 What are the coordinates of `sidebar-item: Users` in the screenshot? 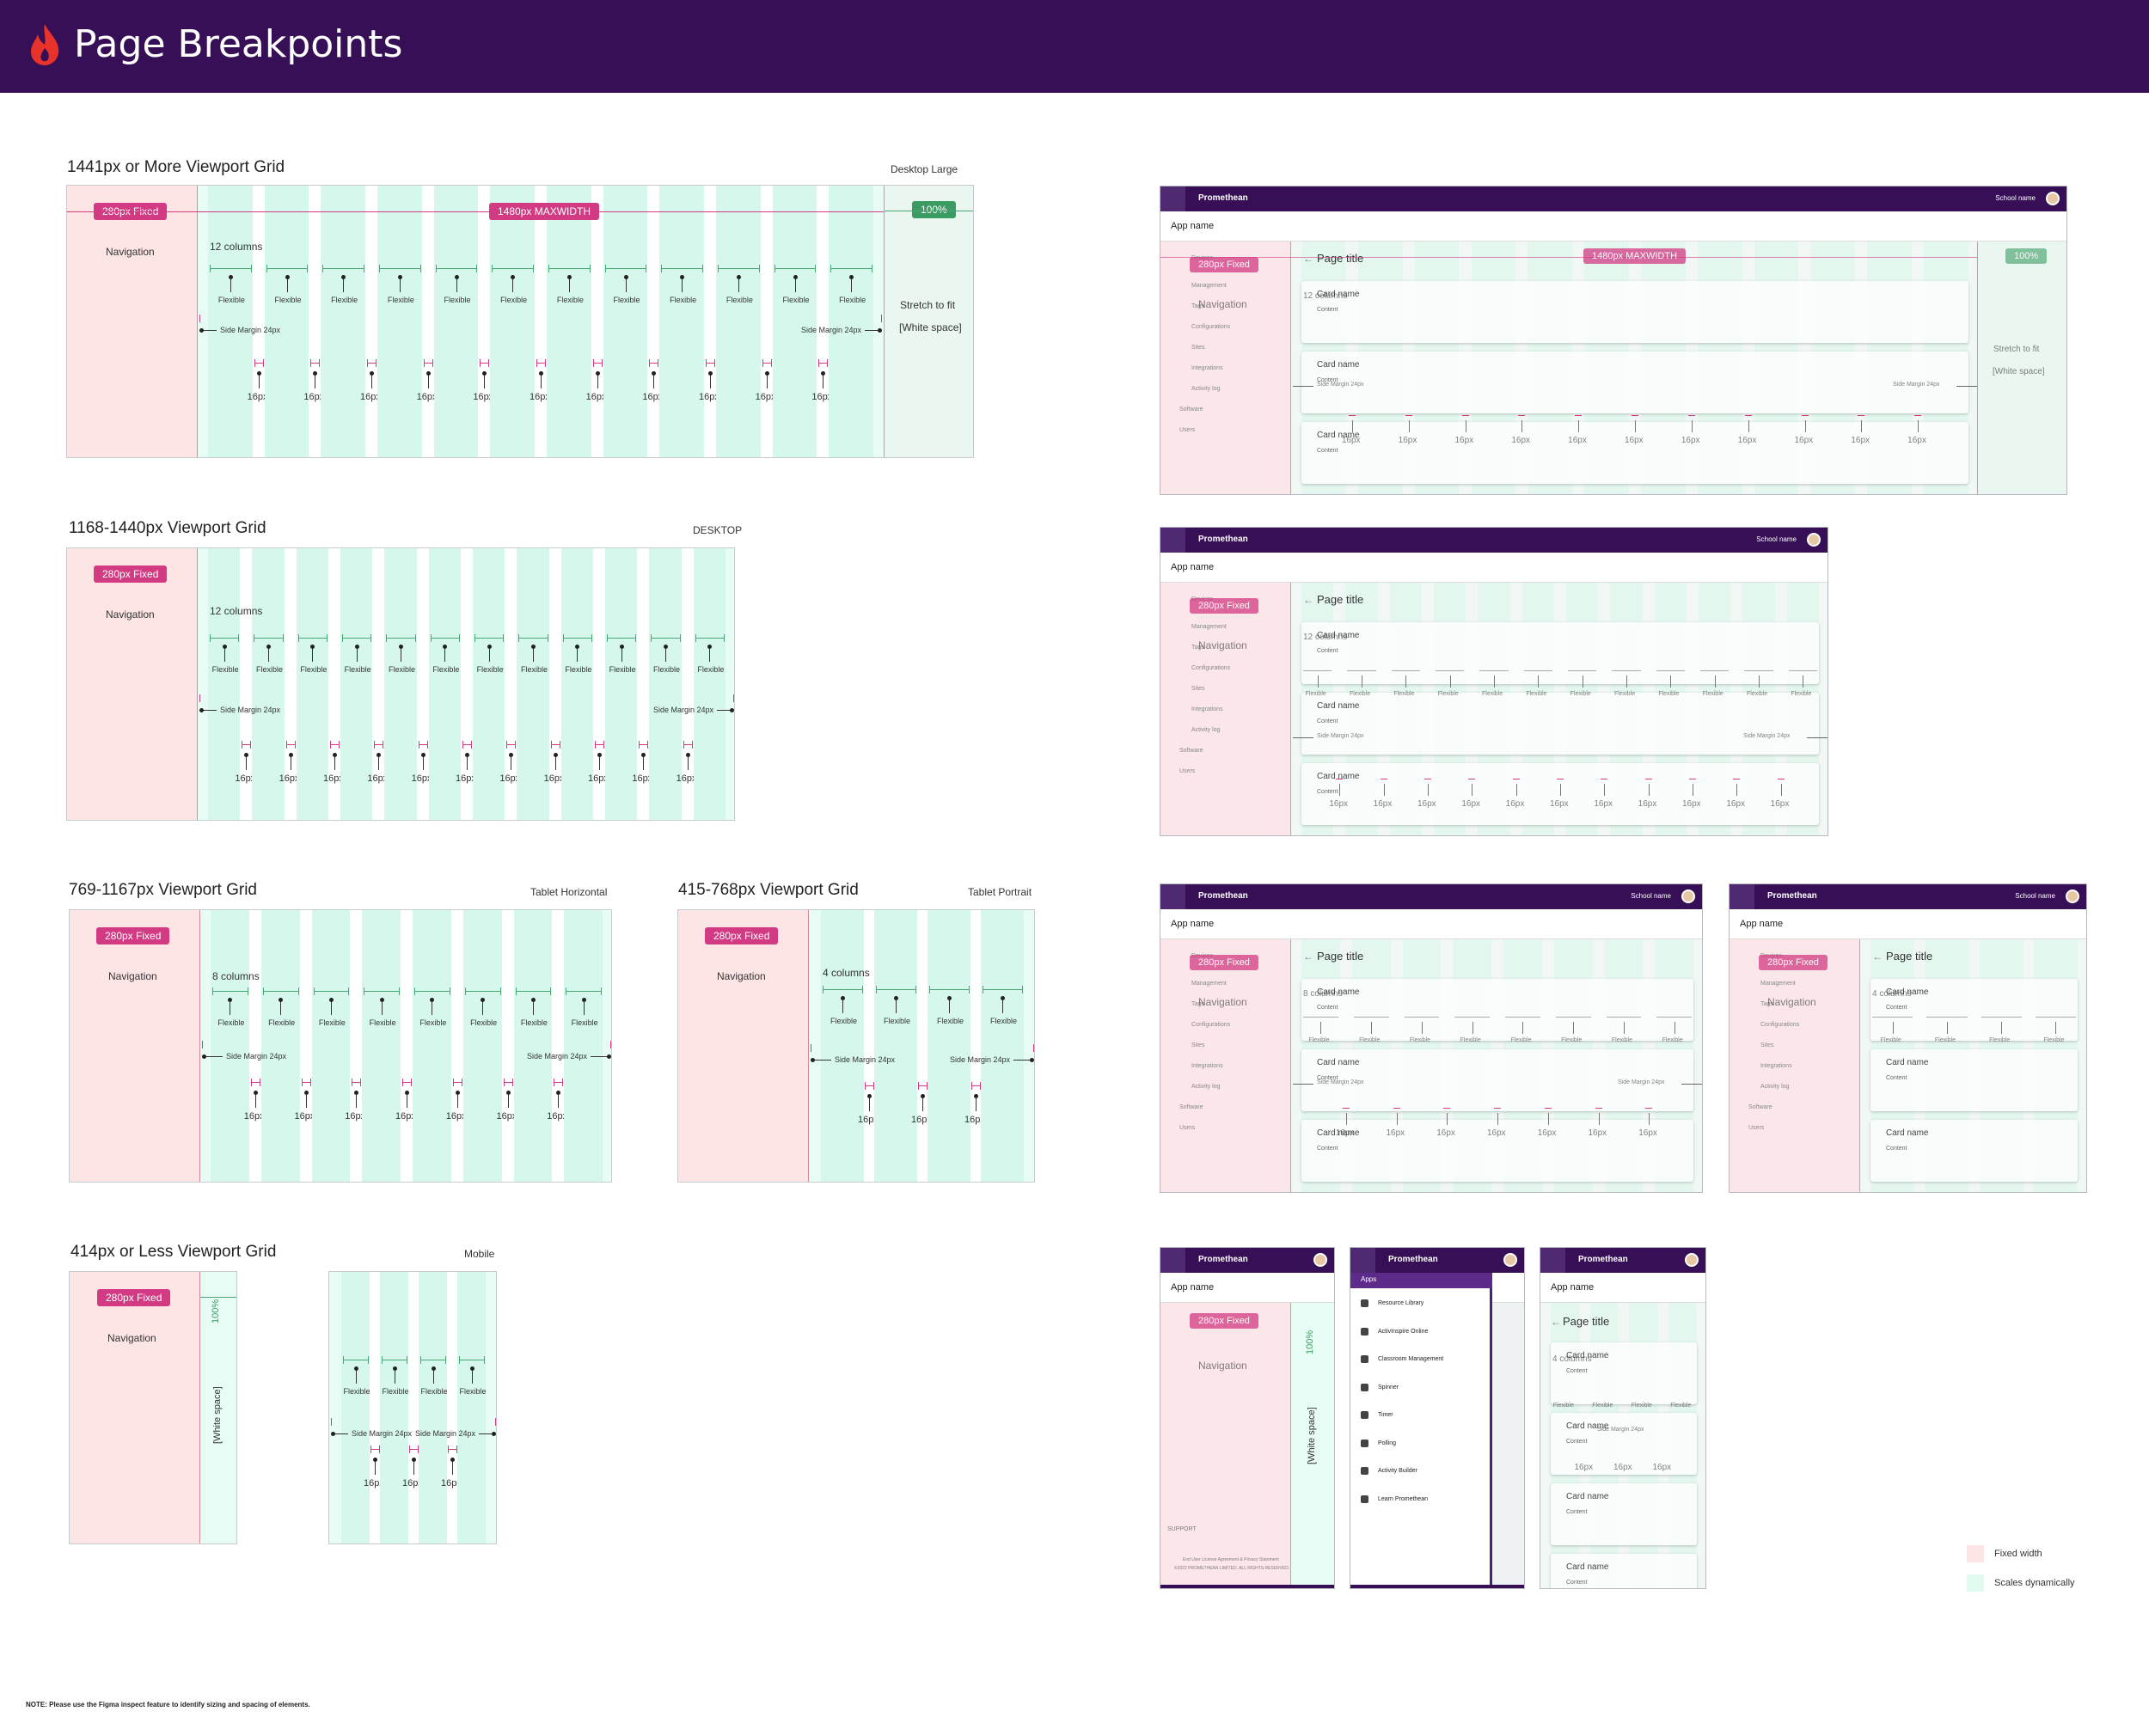 It's located at (1756, 1128).